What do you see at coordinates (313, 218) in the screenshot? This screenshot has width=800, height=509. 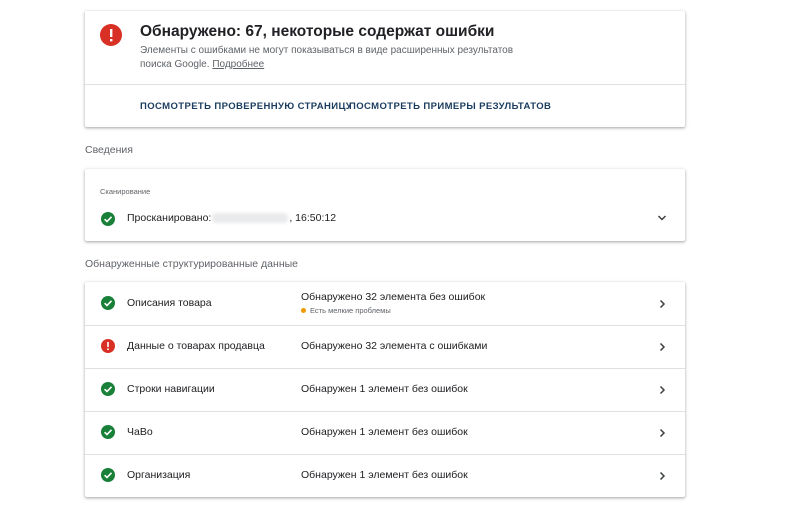 I see `crawl-time: , 16:50:12` at bounding box center [313, 218].